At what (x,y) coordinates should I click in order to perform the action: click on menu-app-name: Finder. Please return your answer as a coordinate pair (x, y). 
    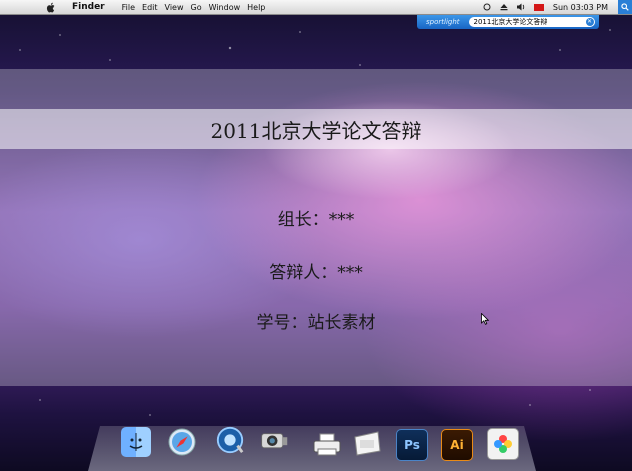
    Looking at the image, I should click on (88, 7).